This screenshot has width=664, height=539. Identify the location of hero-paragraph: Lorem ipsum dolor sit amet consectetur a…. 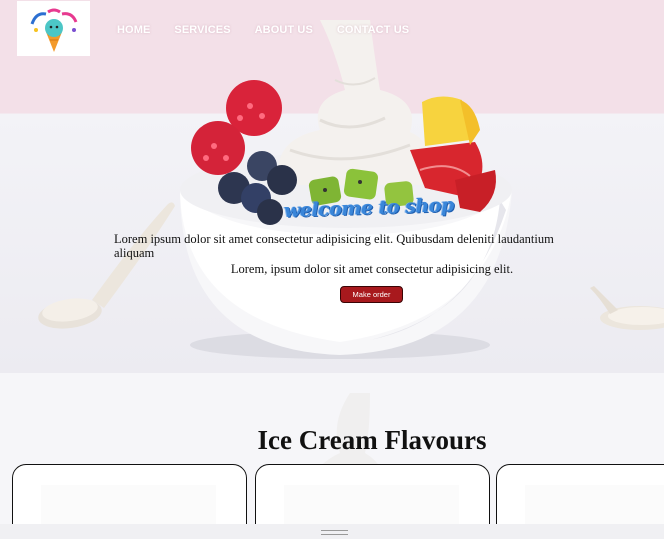
(334, 246).